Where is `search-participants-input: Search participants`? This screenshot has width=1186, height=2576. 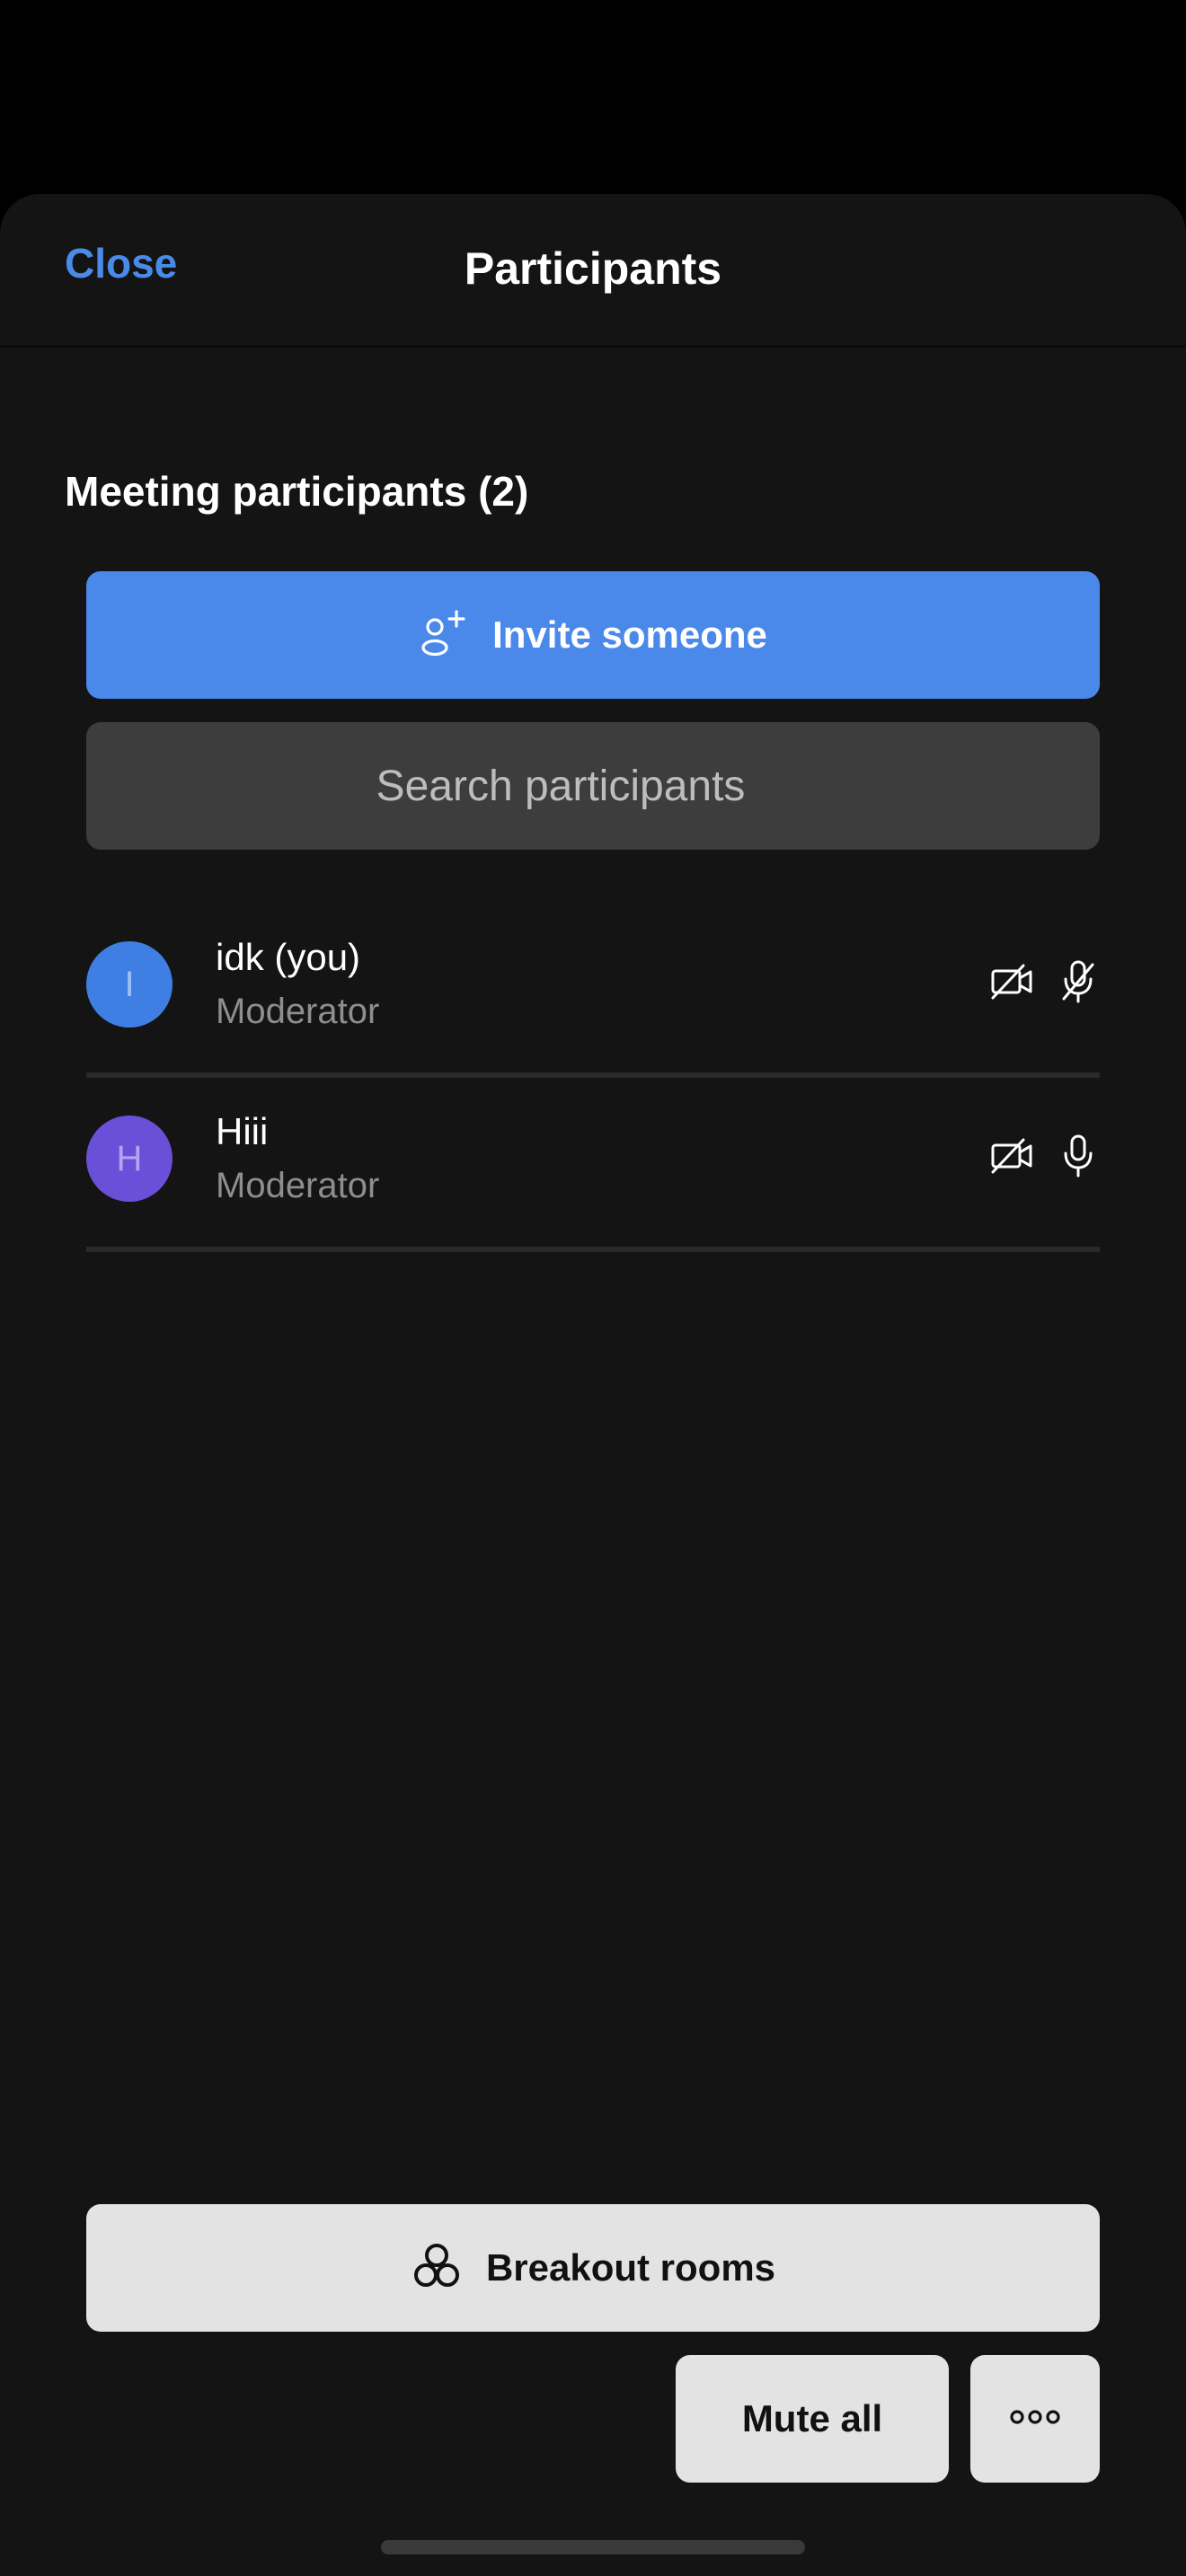 search-participants-input: Search participants is located at coordinates (593, 786).